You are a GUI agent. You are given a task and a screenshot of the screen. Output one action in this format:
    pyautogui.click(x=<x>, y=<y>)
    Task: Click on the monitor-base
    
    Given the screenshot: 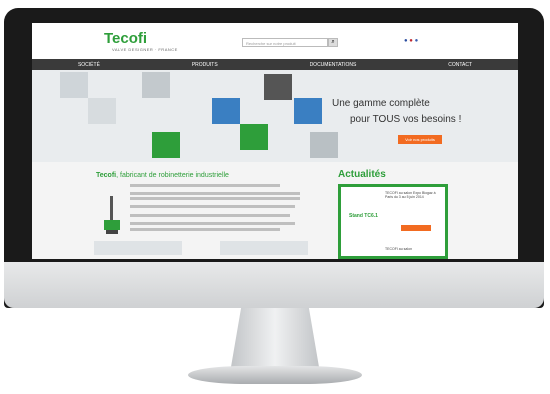 What is the action you would take?
    pyautogui.click(x=275, y=375)
    